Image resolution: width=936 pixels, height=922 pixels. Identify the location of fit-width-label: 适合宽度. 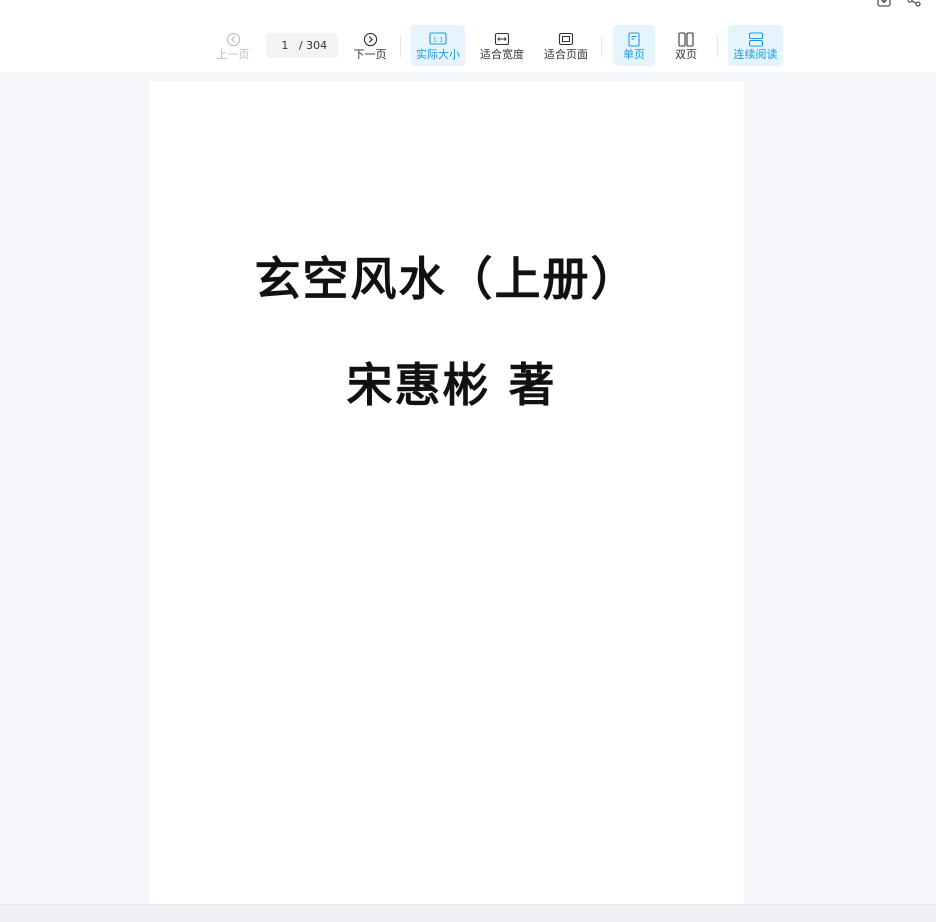
(502, 54).